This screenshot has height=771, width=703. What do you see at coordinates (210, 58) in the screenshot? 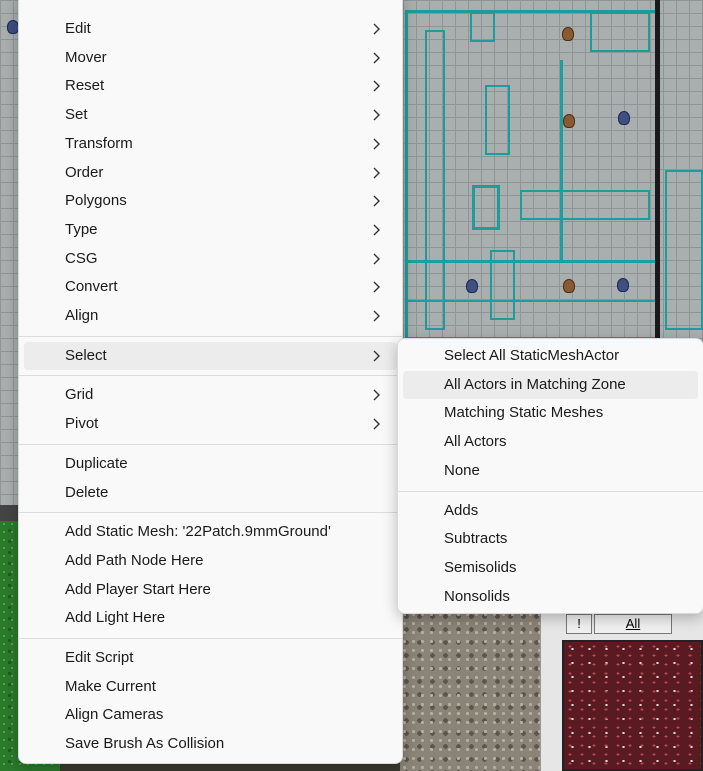
I see `menu-item-mover: Mover` at bounding box center [210, 58].